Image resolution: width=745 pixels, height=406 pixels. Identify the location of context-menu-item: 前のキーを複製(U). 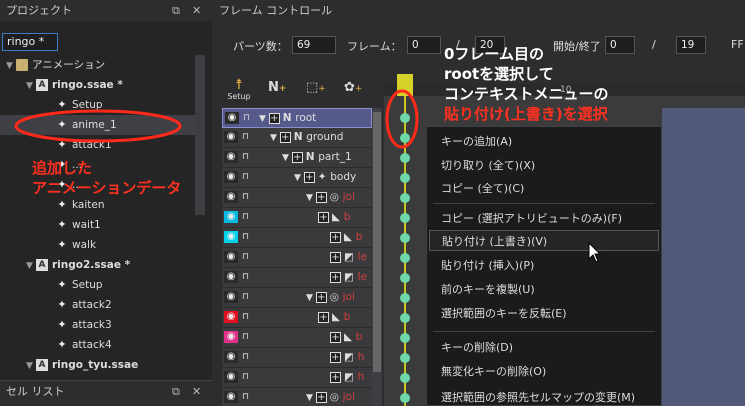
(488, 289).